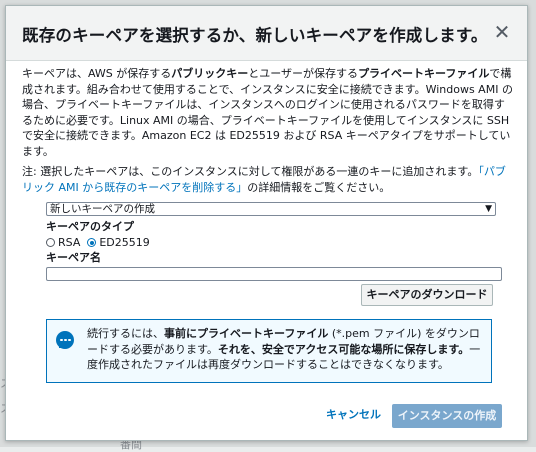  What do you see at coordinates (447, 416) in the screenshot?
I see `launch-instances-button: インスタンスの作成` at bounding box center [447, 416].